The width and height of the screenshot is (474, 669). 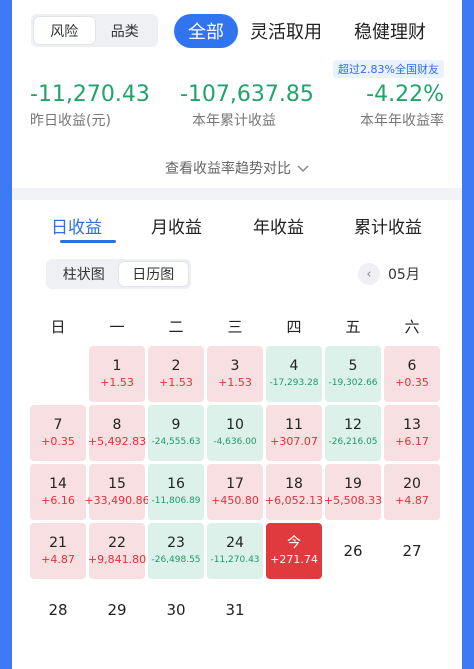 I want to click on segment-risk: 风险, so click(x=64, y=30).